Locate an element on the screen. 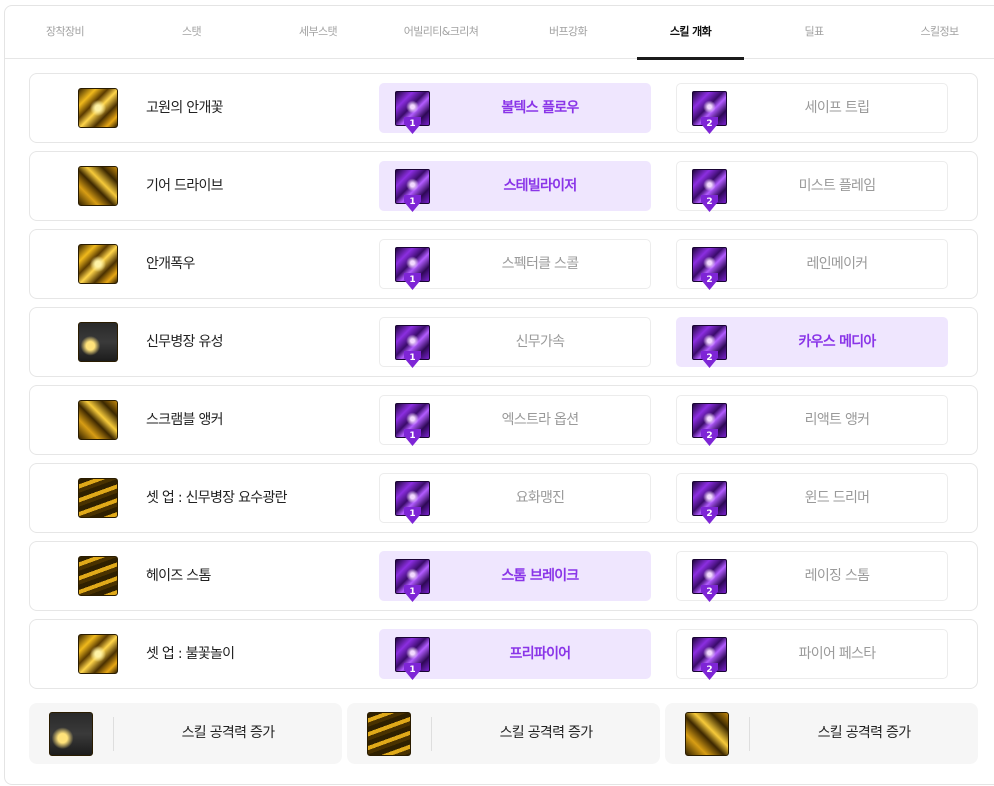  bloom-option-1: 1 신무가속 is located at coordinates (515, 342).